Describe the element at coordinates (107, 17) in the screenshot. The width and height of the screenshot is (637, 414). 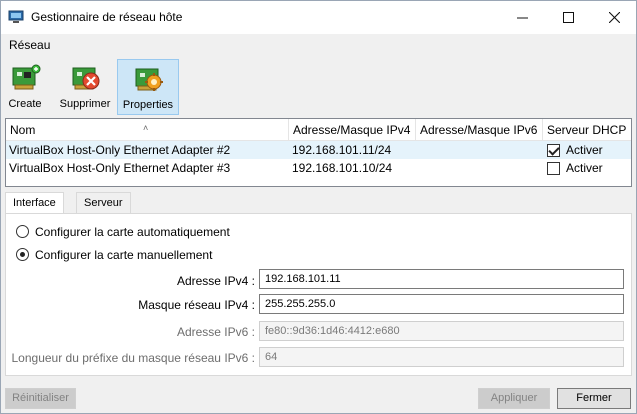
I see `window-title: Gestionnaire de réseau hôte` at that location.